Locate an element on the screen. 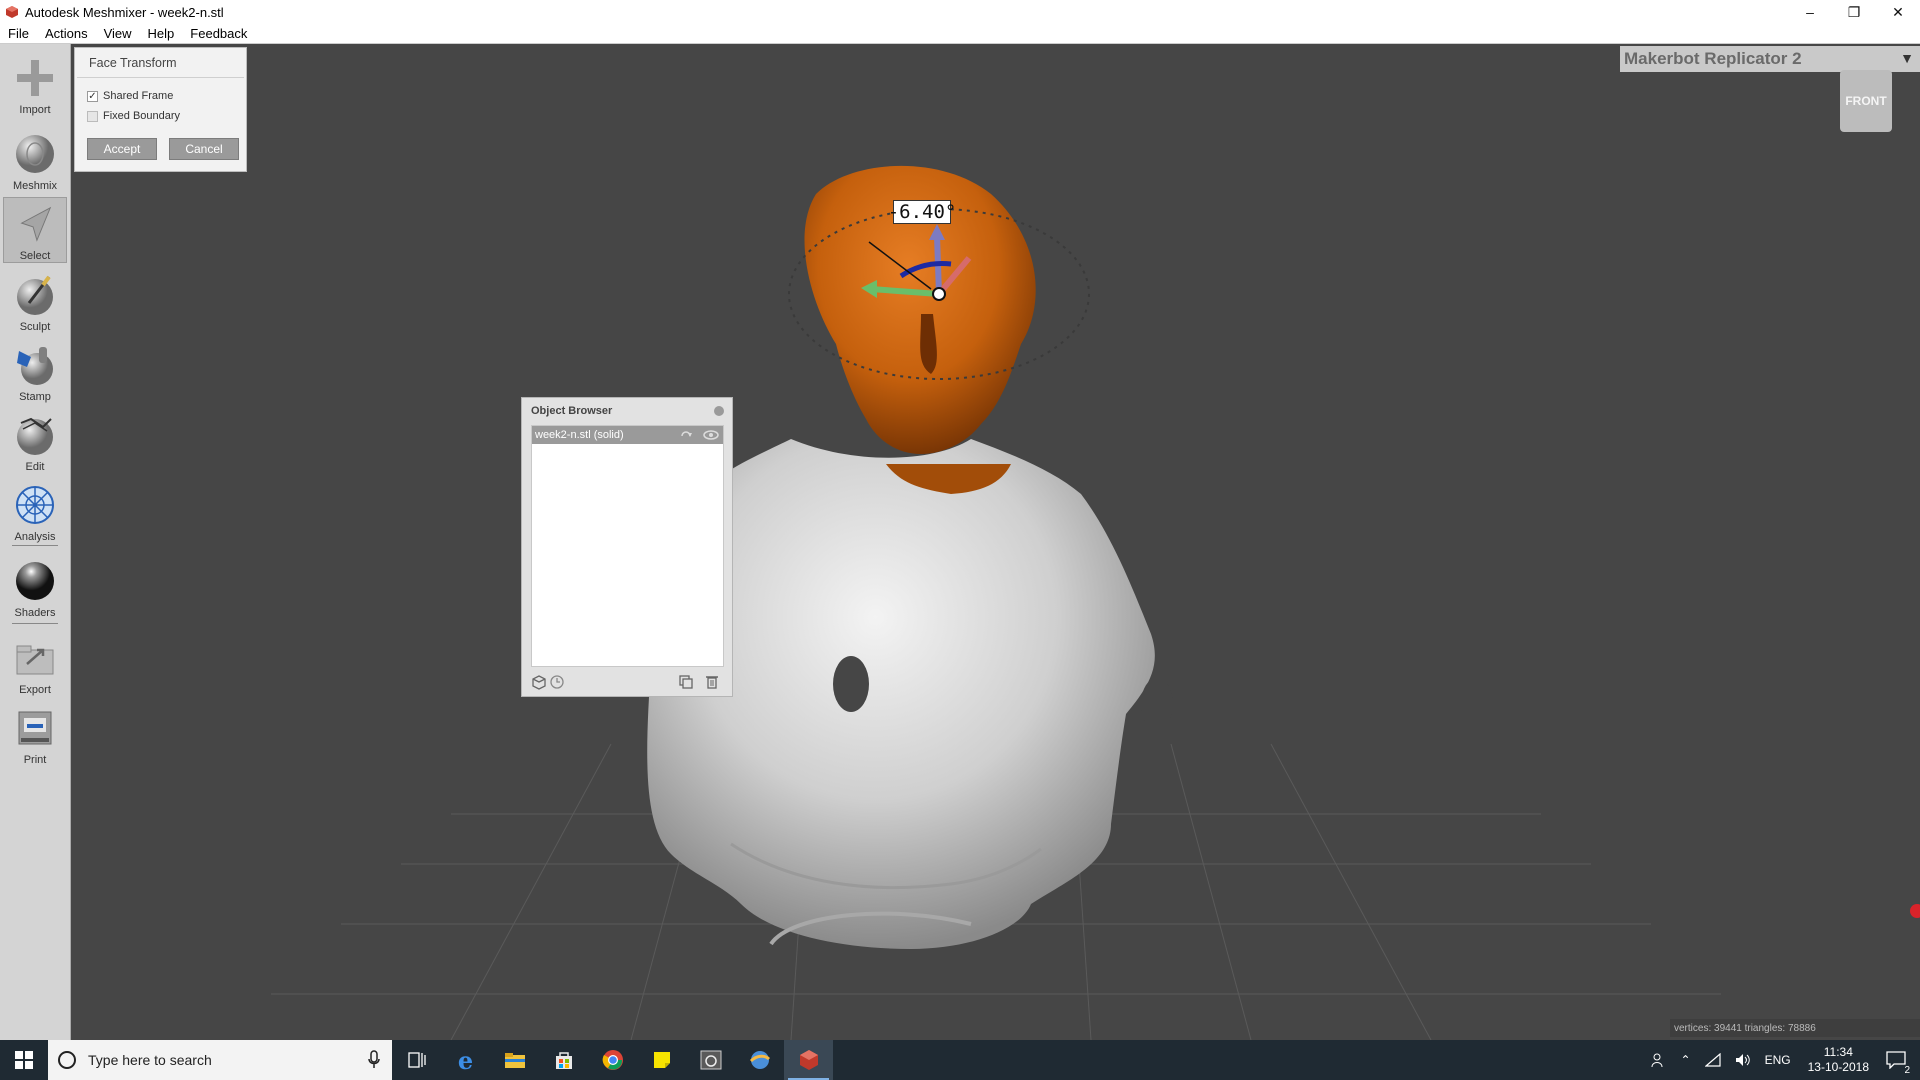  taskbar-clock: 11:34 13-10-2018 is located at coordinates (1838, 1060).